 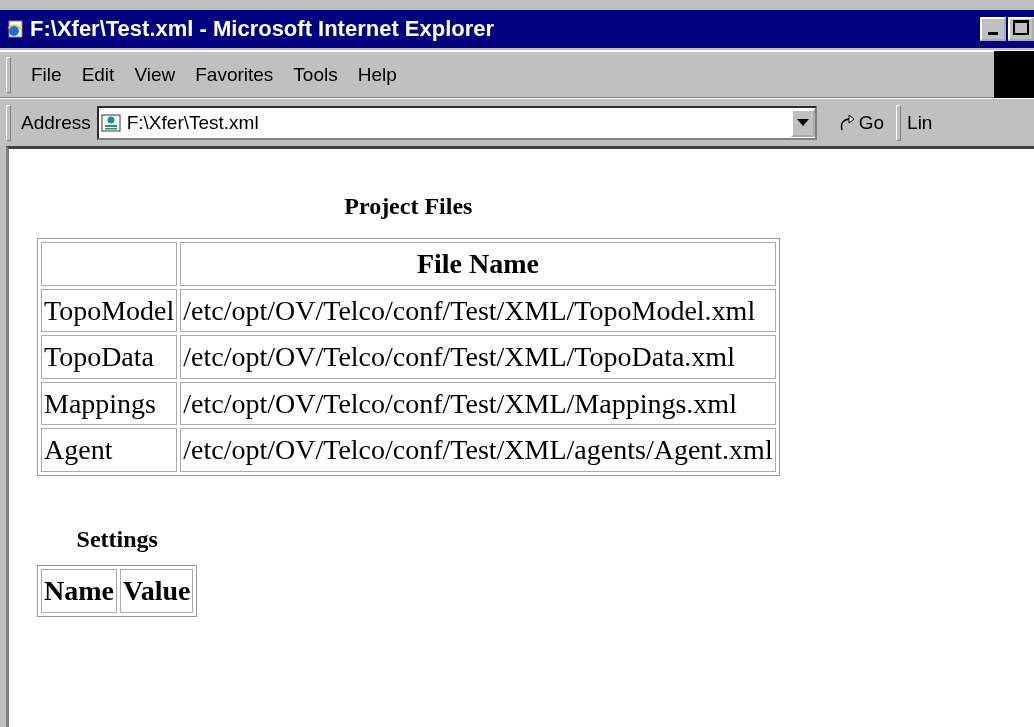 What do you see at coordinates (456, 122) in the screenshot?
I see `address-field: F:\Xfer\Test.xml` at bounding box center [456, 122].